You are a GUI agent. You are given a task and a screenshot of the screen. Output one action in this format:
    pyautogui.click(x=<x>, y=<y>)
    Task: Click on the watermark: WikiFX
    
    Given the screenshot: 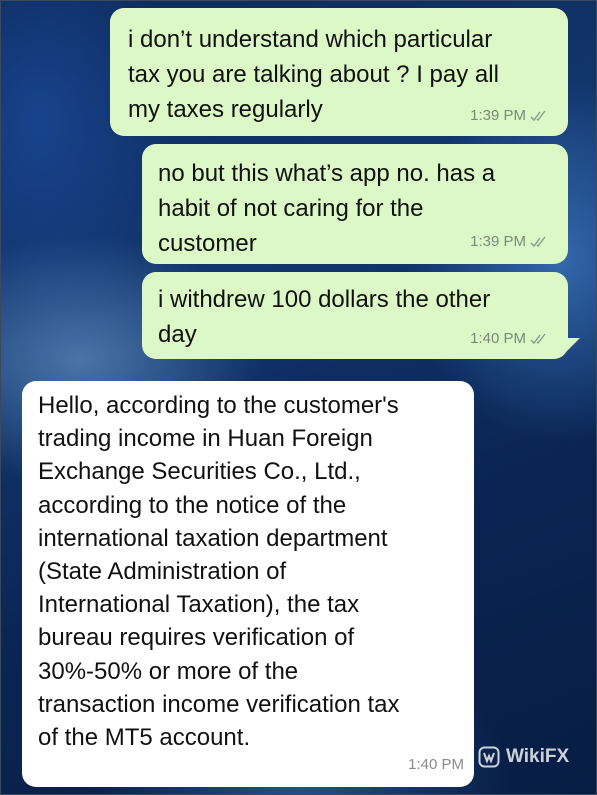 What is the action you would take?
    pyautogui.click(x=523, y=757)
    